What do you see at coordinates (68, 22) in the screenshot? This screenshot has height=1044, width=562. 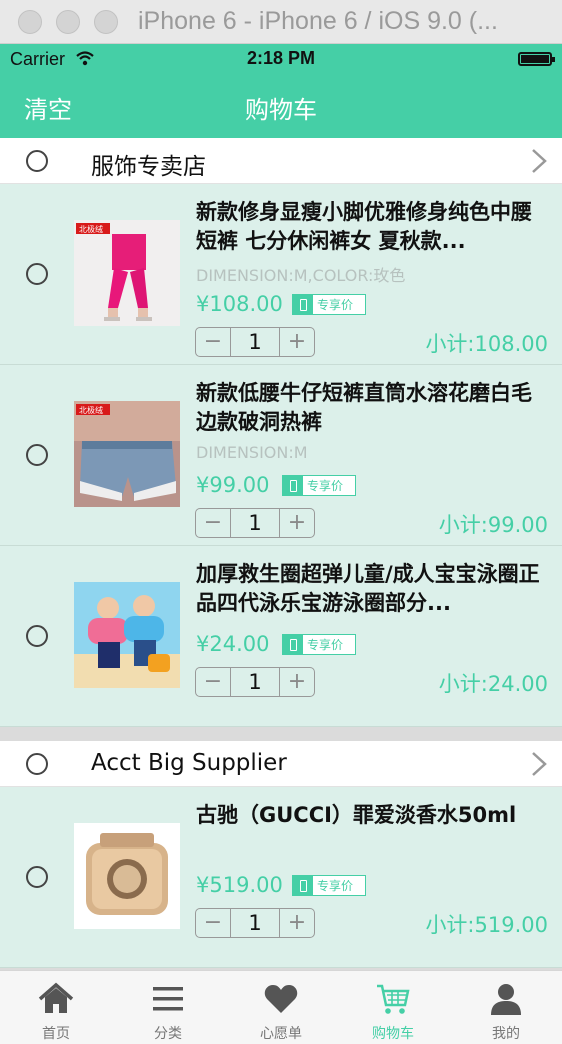 I see `window-minimize-button` at bounding box center [68, 22].